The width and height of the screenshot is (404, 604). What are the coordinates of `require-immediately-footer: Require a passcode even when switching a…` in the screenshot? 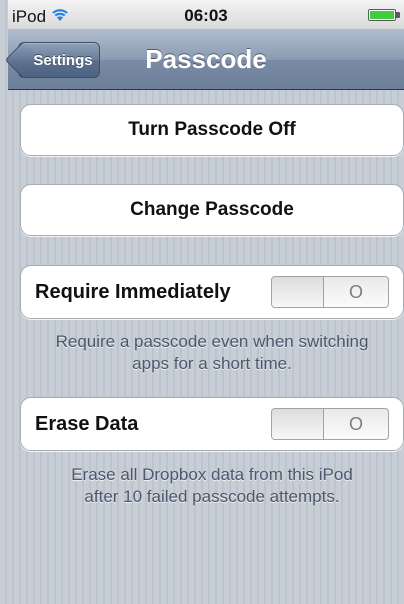 It's located at (212, 353).